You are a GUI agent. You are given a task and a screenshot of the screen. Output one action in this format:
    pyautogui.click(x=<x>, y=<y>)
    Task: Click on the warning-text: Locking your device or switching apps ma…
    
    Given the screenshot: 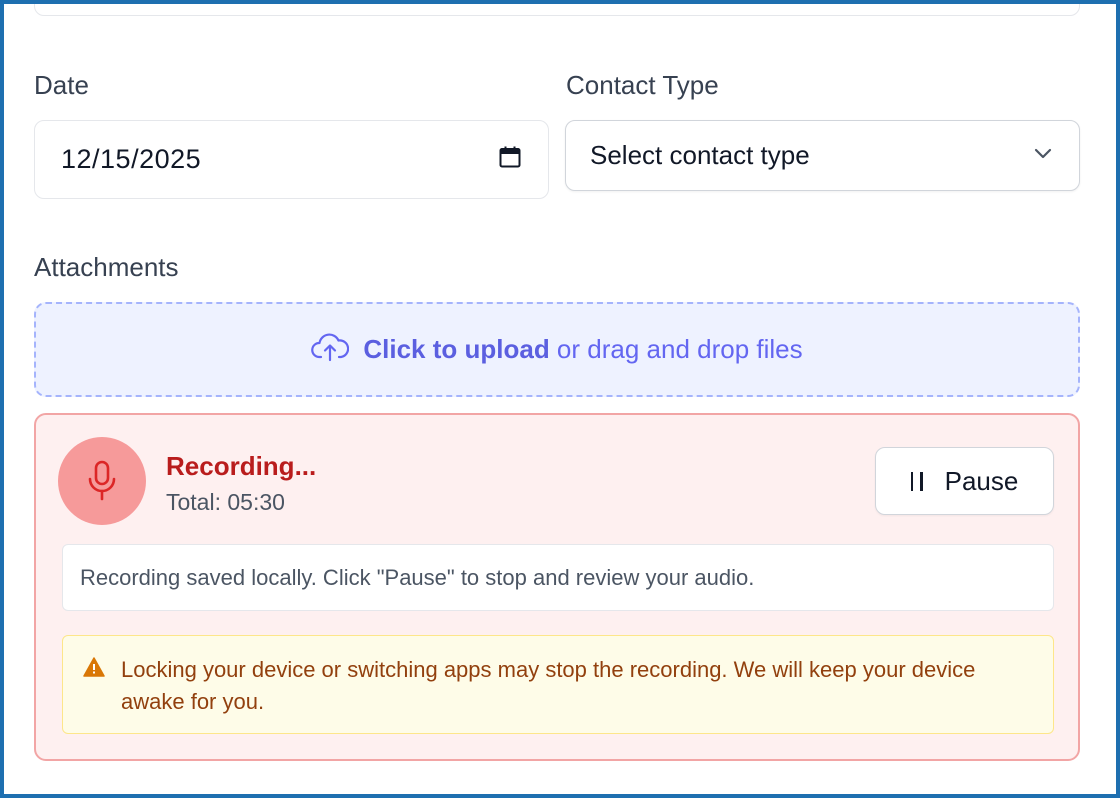 What is the action you would take?
    pyautogui.click(x=548, y=685)
    